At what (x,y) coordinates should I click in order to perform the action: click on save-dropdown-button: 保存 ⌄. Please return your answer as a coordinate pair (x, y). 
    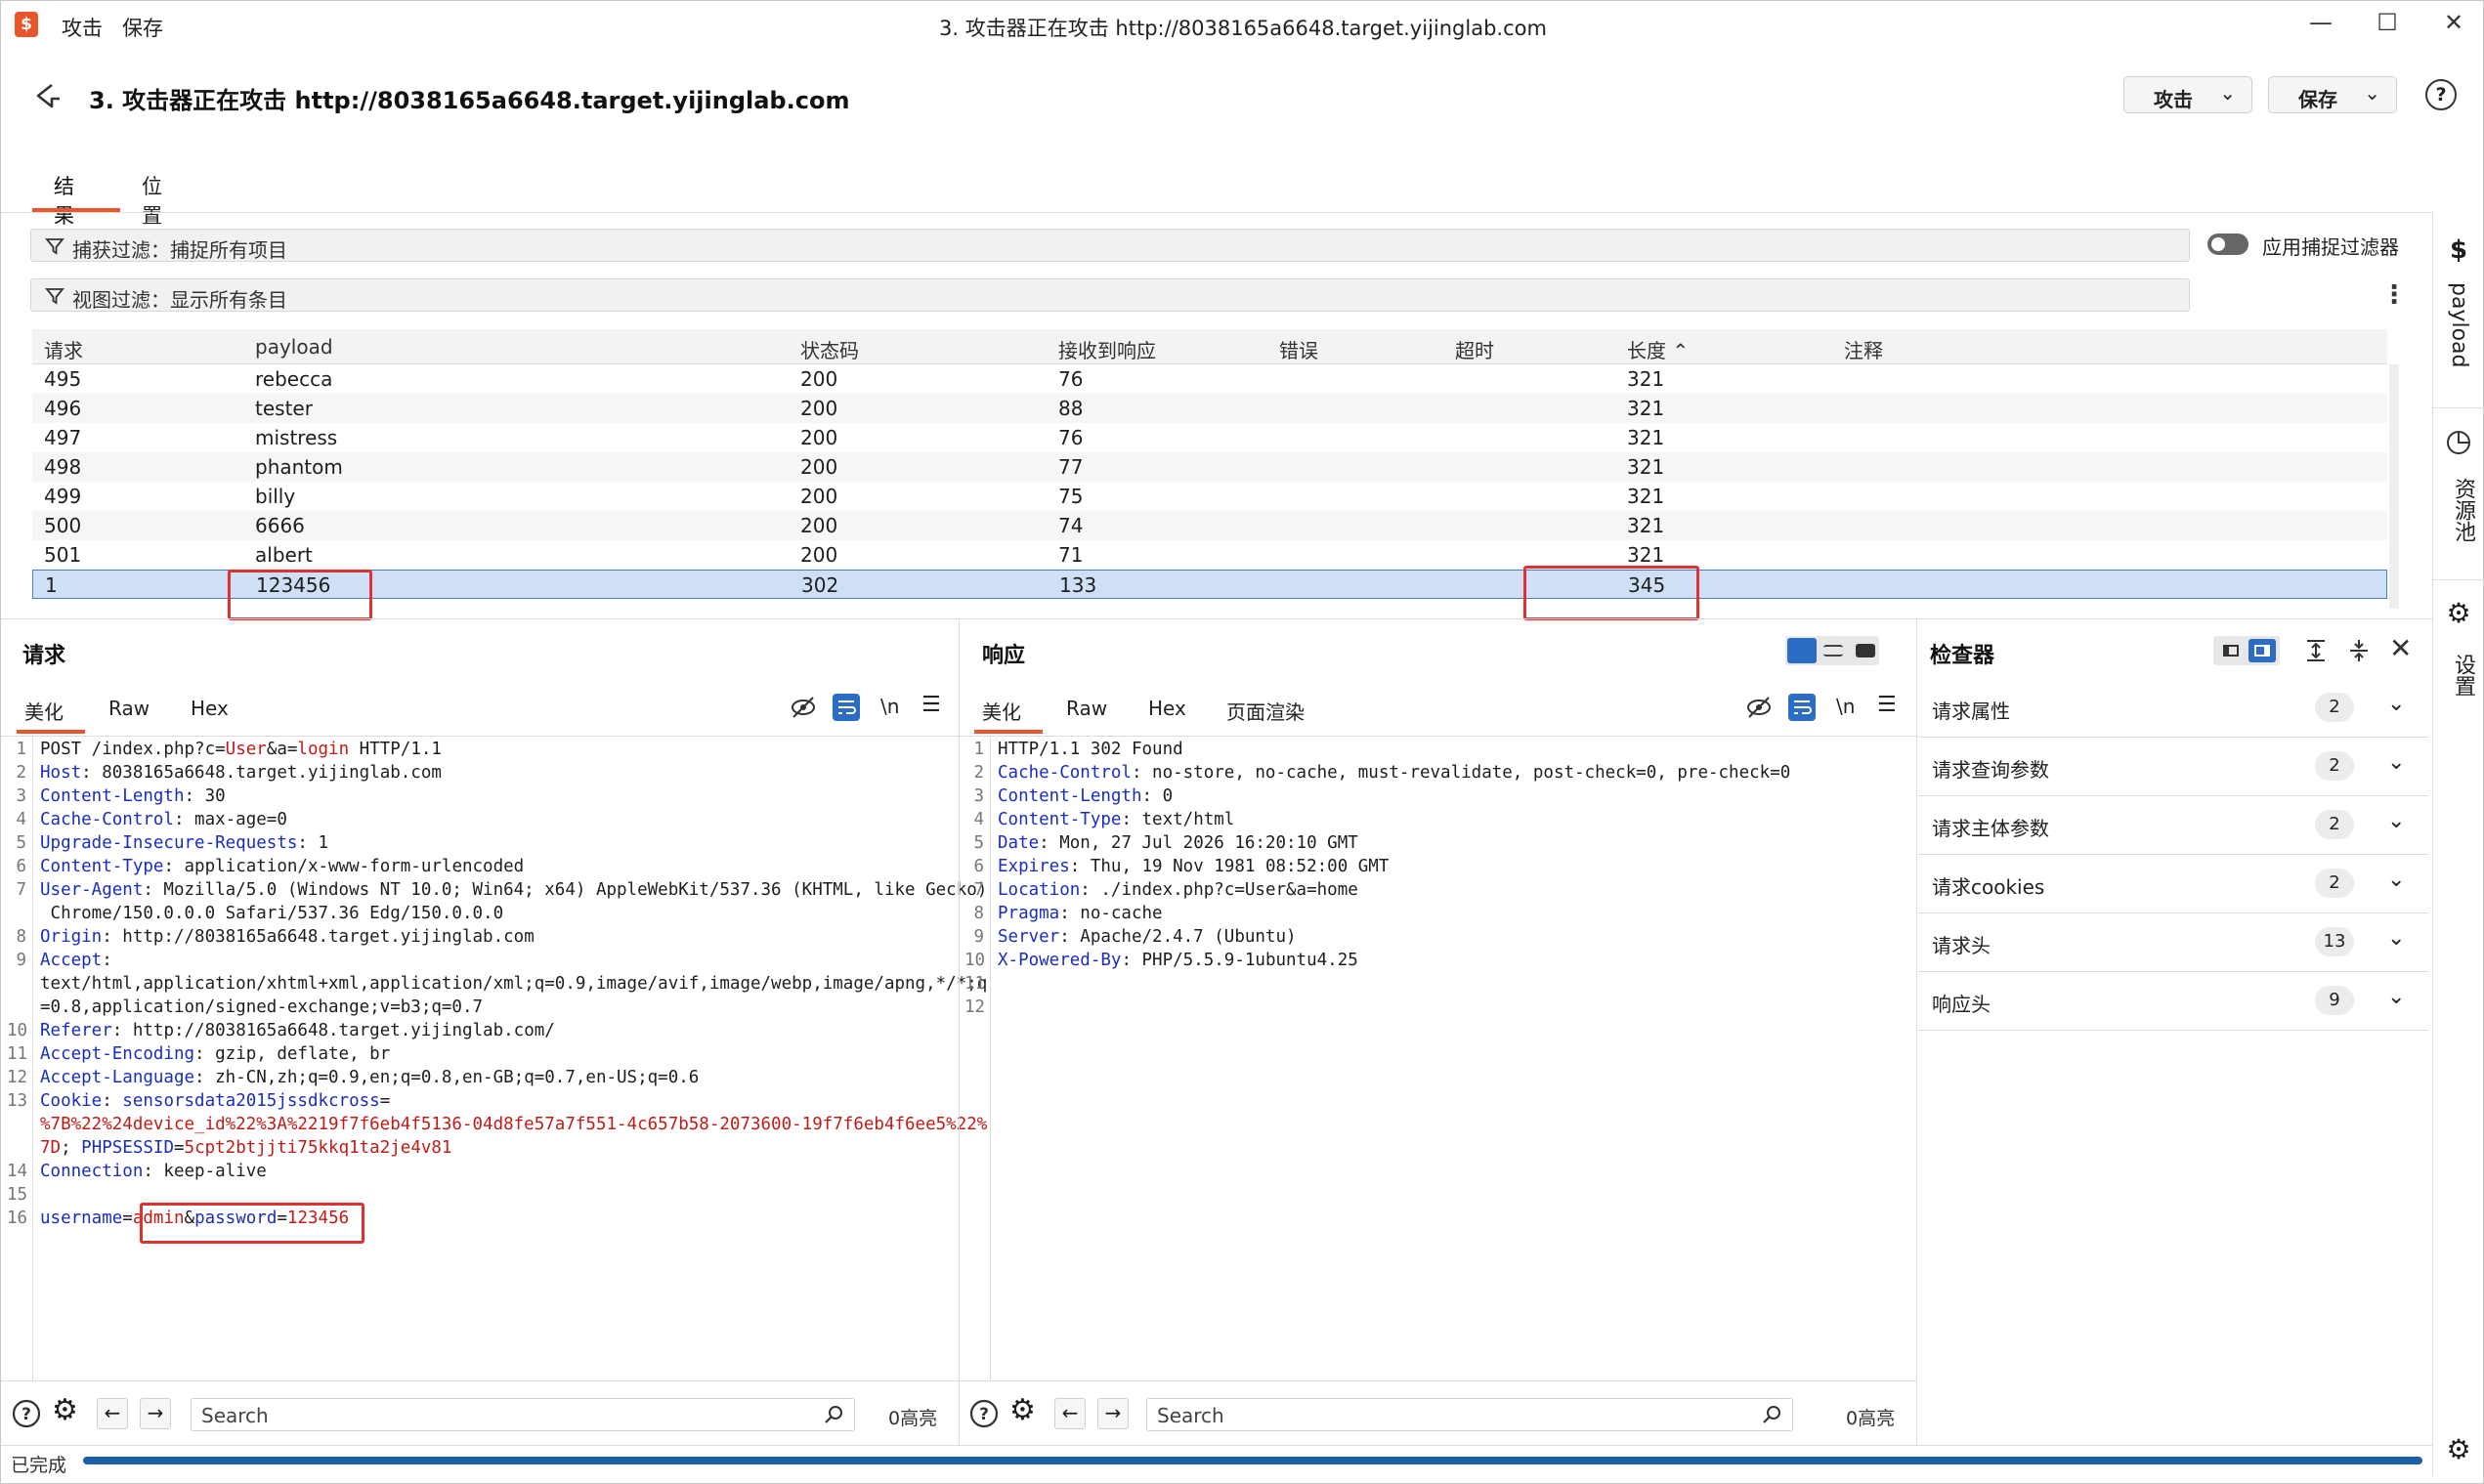
    Looking at the image, I should click on (2333, 94).